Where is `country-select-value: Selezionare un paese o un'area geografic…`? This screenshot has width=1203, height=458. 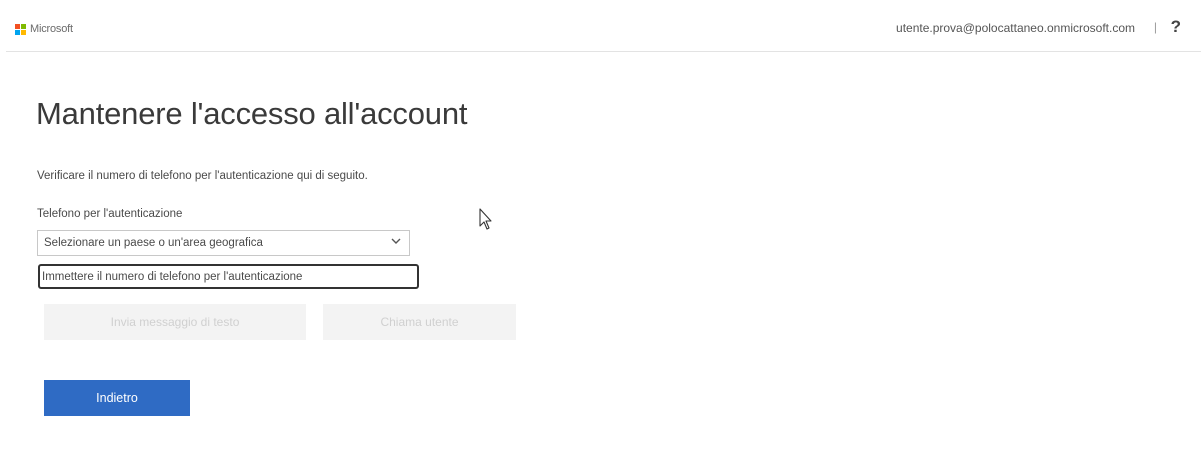
country-select-value: Selezionare un paese o un'area geografic… is located at coordinates (153, 243).